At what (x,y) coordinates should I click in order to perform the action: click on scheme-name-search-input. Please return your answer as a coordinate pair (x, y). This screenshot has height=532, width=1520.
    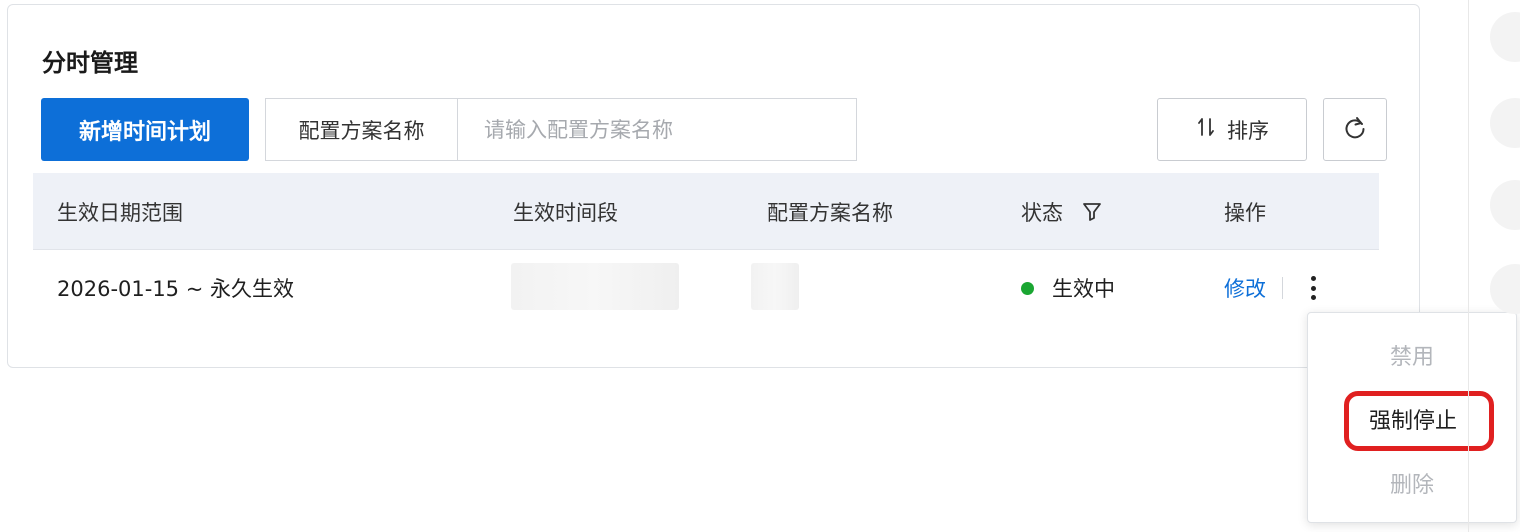
    Looking at the image, I should click on (657, 129).